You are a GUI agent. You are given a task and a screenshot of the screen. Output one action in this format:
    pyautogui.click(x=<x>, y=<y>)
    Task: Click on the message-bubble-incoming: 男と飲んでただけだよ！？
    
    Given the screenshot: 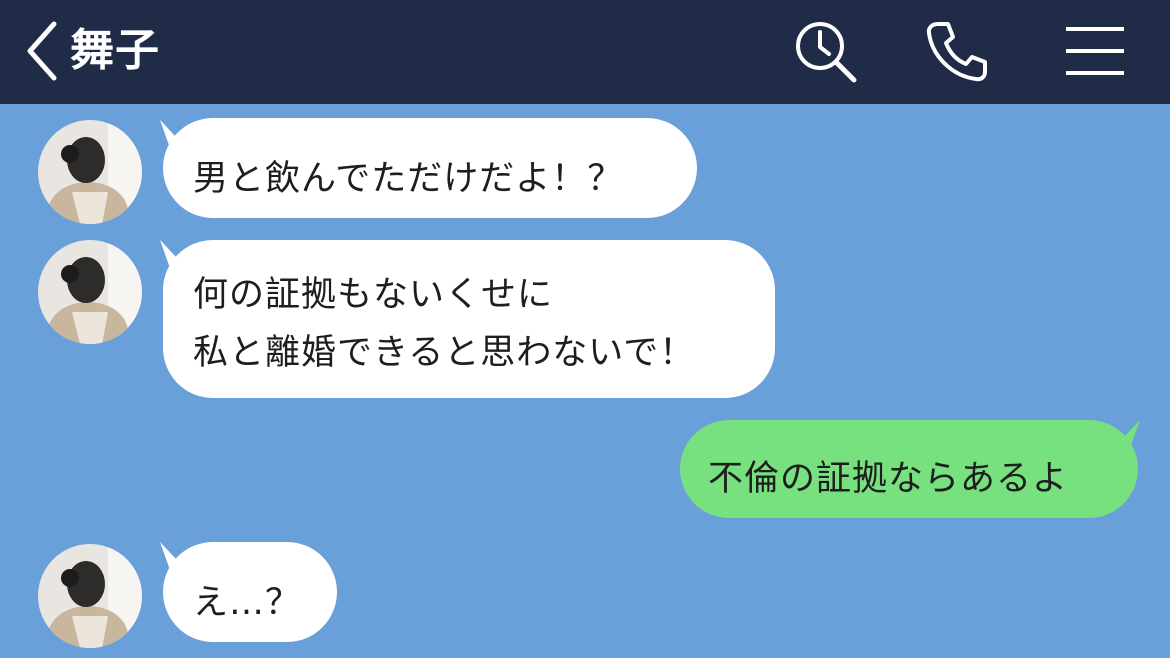 What is the action you would take?
    pyautogui.click(x=430, y=168)
    